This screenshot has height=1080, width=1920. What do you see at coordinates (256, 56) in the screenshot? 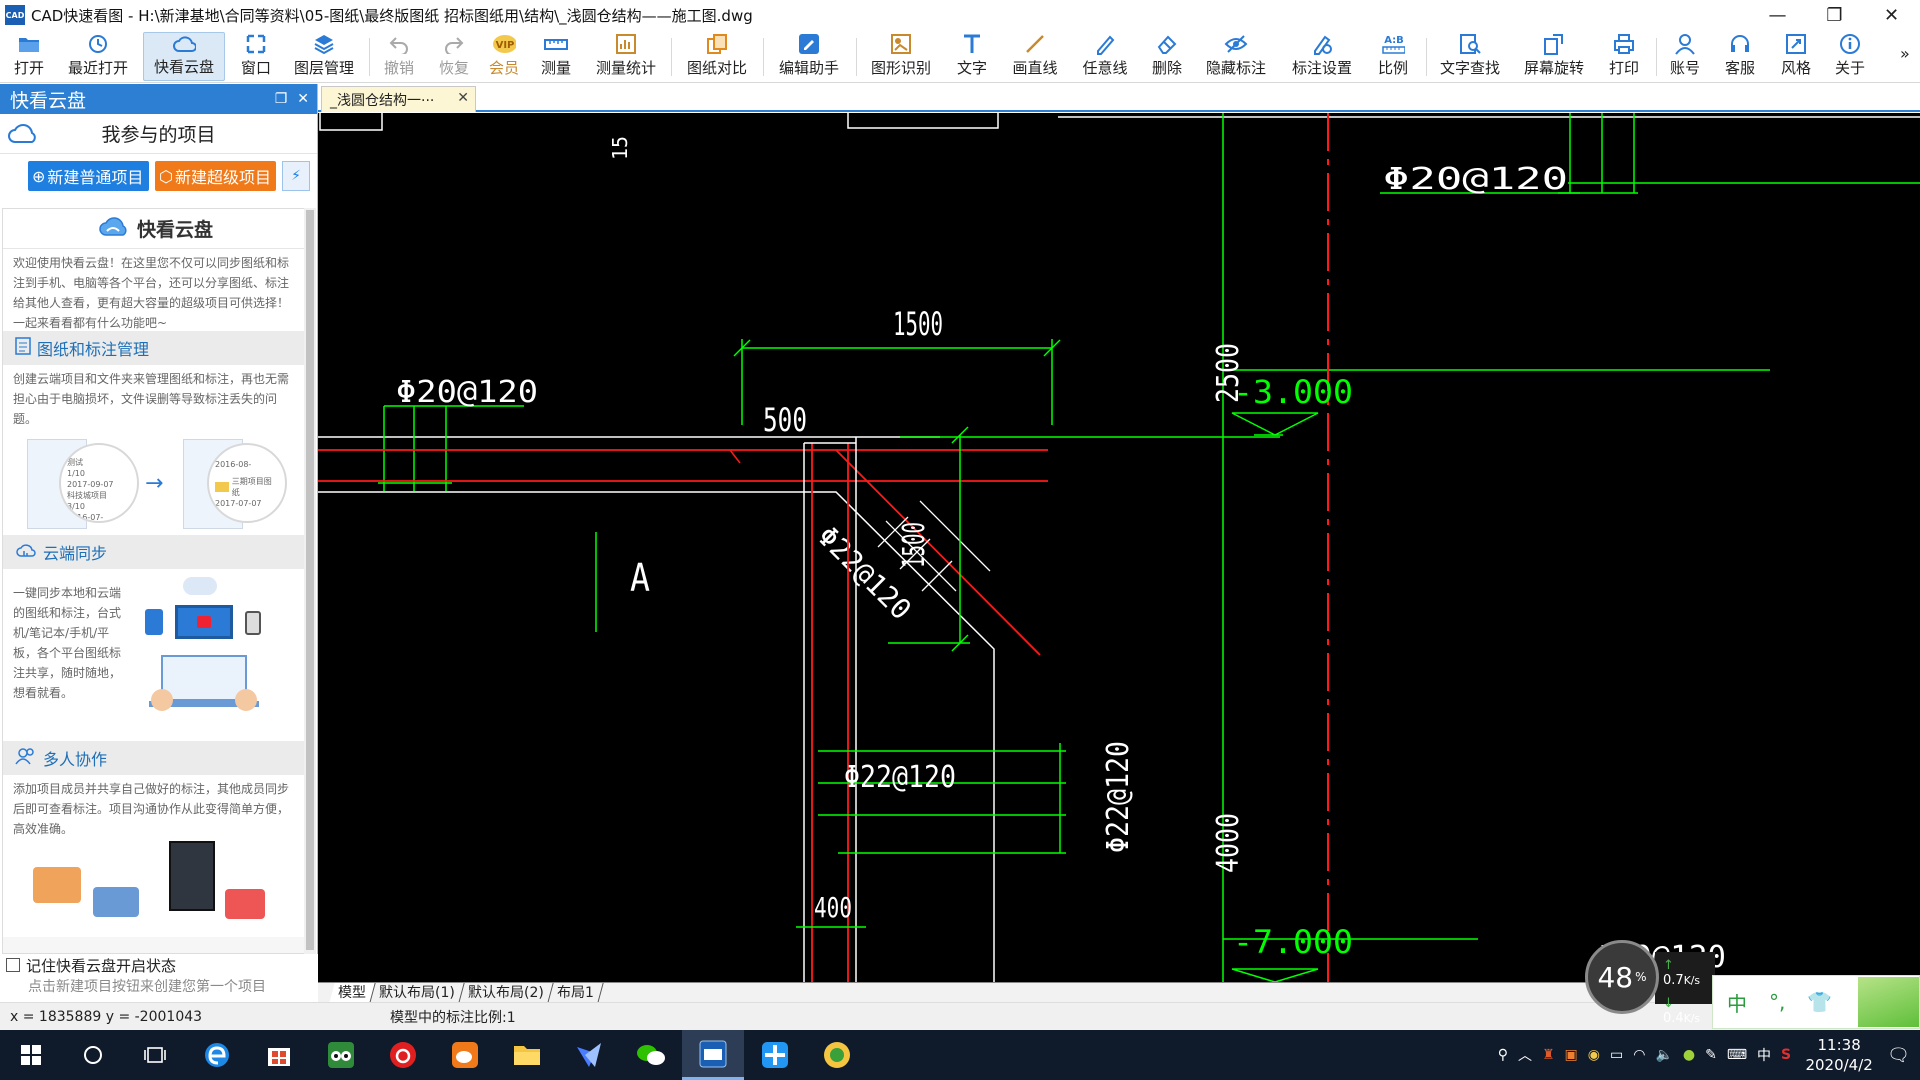
I see `window-button: 窗口` at bounding box center [256, 56].